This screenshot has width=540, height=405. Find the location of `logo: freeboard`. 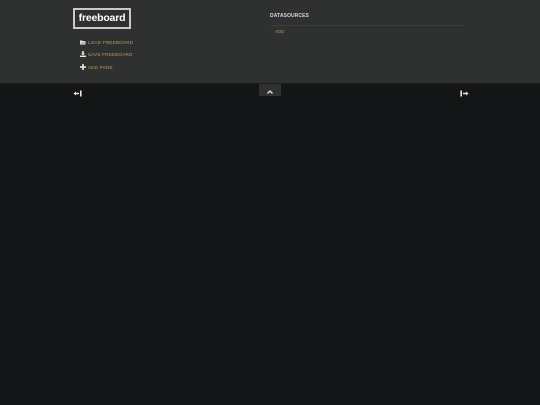

logo: freeboard is located at coordinates (102, 18).